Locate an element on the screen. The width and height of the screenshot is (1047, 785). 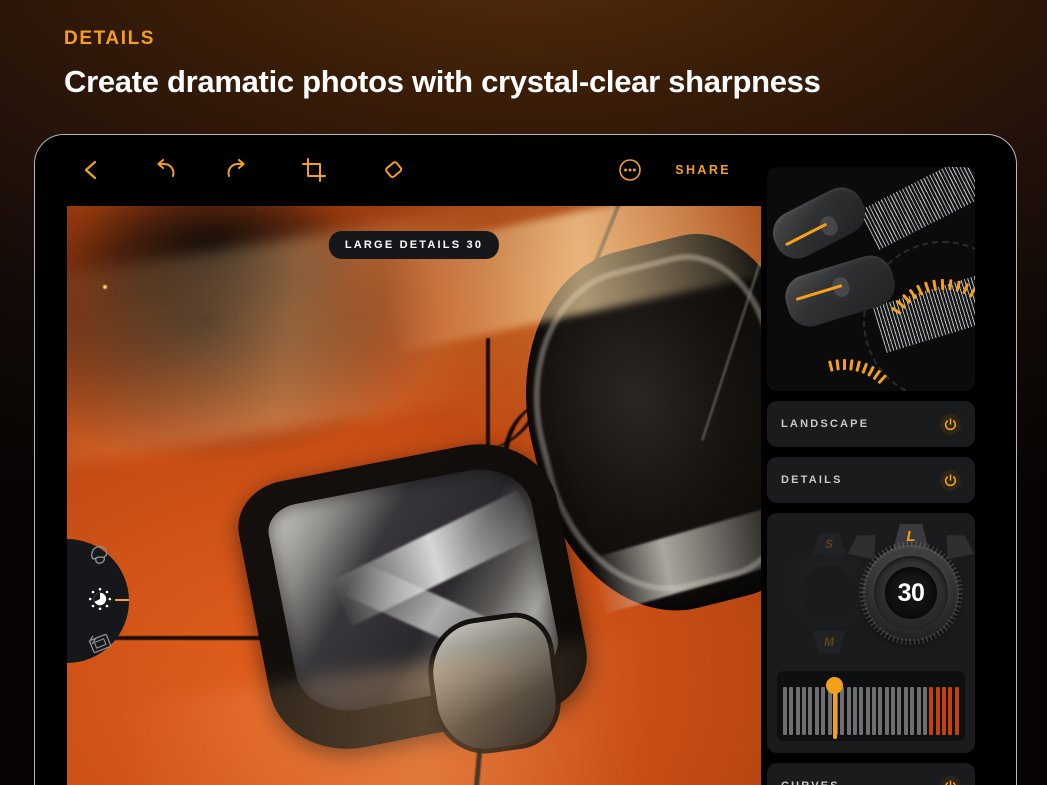
power-toggle-details is located at coordinates (950, 480).